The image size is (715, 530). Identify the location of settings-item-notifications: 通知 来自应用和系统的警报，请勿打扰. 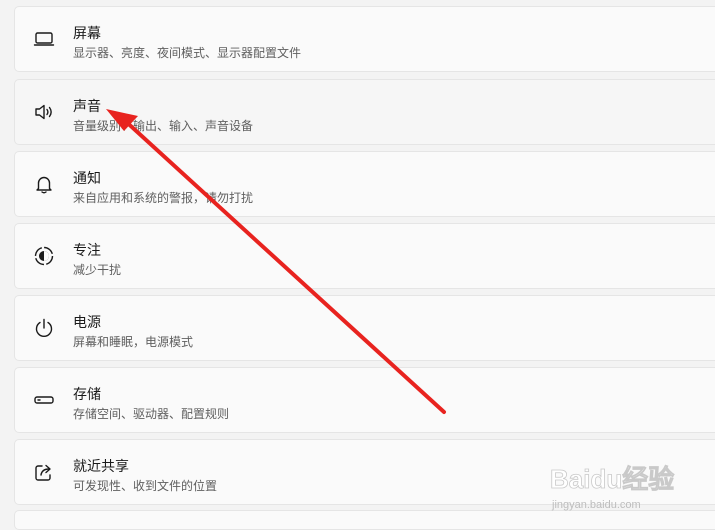
(364, 184).